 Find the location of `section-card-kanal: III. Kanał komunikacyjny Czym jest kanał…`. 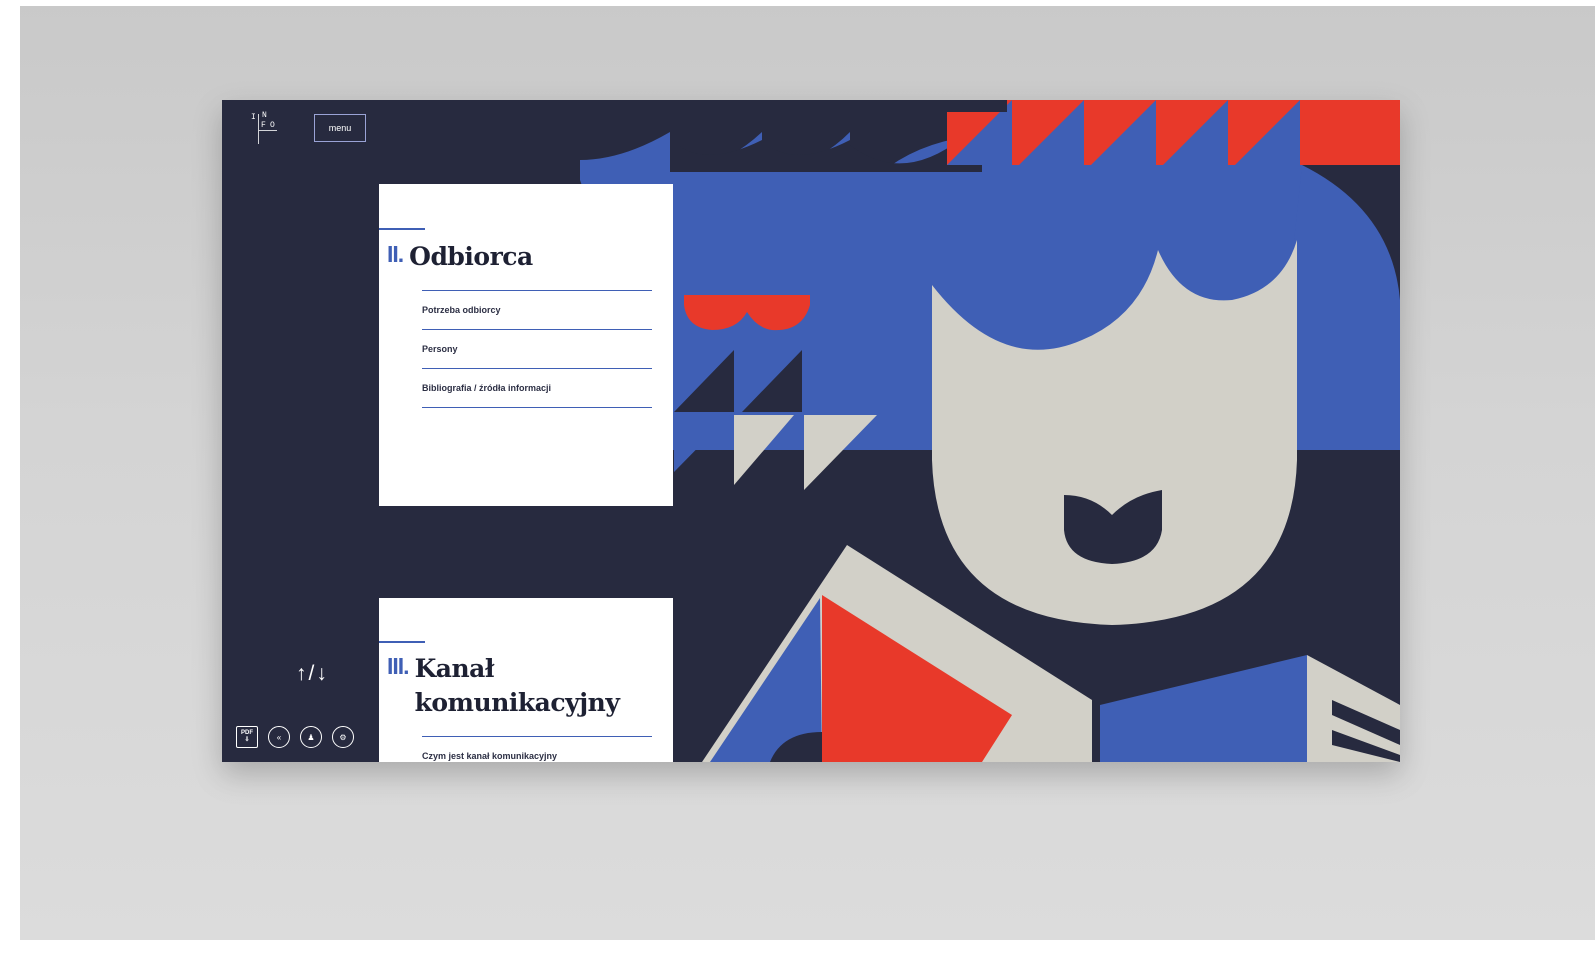

section-card-kanal: III. Kanał komunikacyjny Czym jest kanał… is located at coordinates (526, 680).